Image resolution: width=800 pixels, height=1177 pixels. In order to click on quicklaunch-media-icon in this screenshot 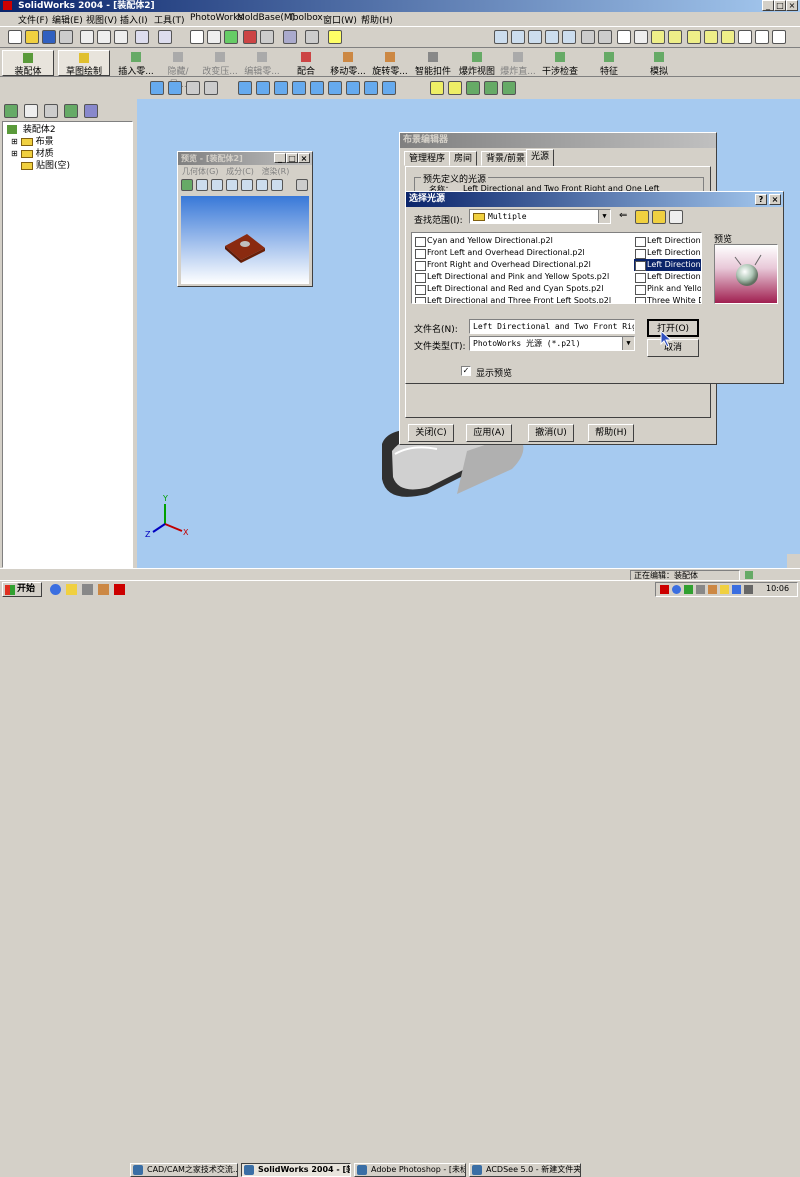, I will do `click(103, 589)`.